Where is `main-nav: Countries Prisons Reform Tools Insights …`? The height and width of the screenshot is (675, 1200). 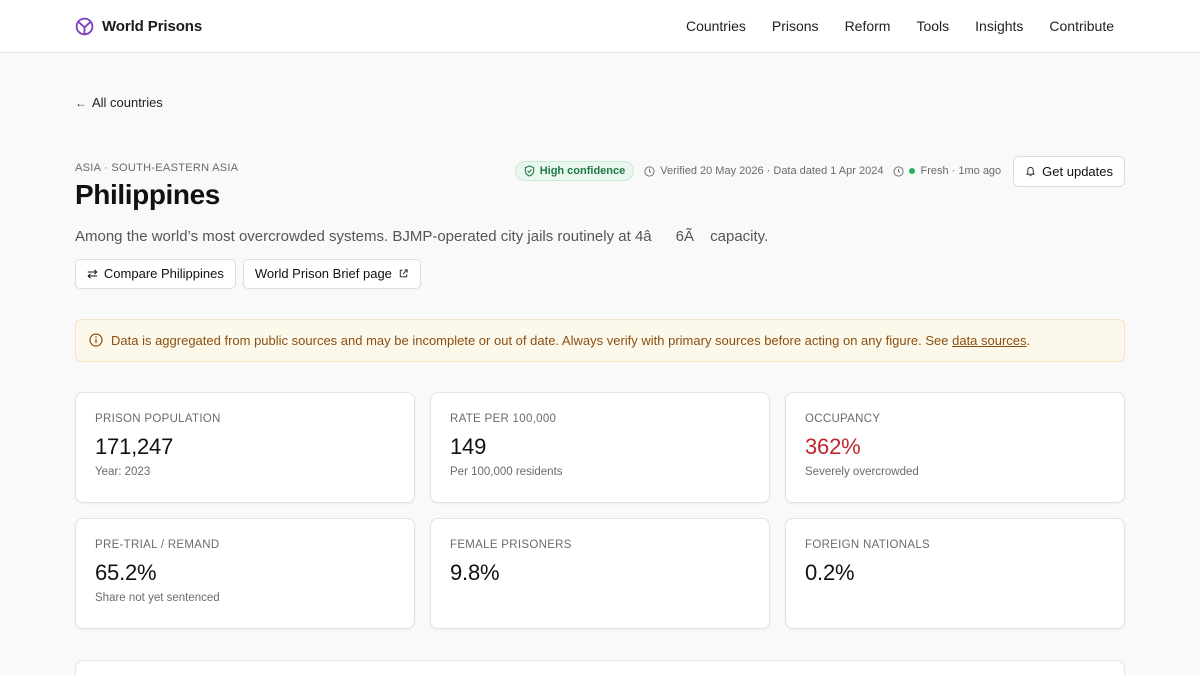 main-nav: Countries Prisons Reform Tools Insights … is located at coordinates (900, 26).